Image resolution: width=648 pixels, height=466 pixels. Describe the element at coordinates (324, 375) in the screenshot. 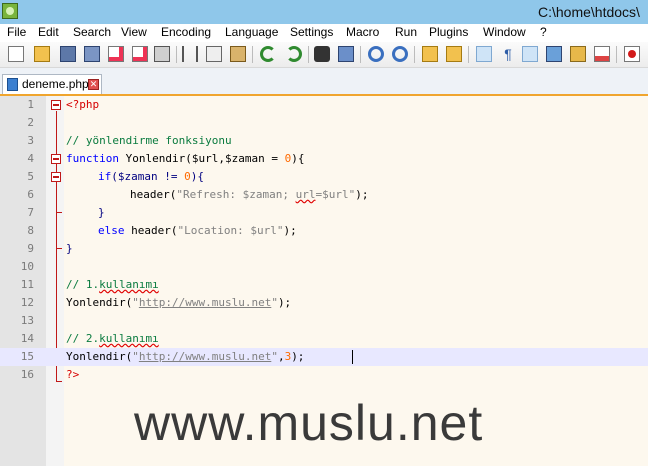

I see `code-line: 16 ?>` at that location.